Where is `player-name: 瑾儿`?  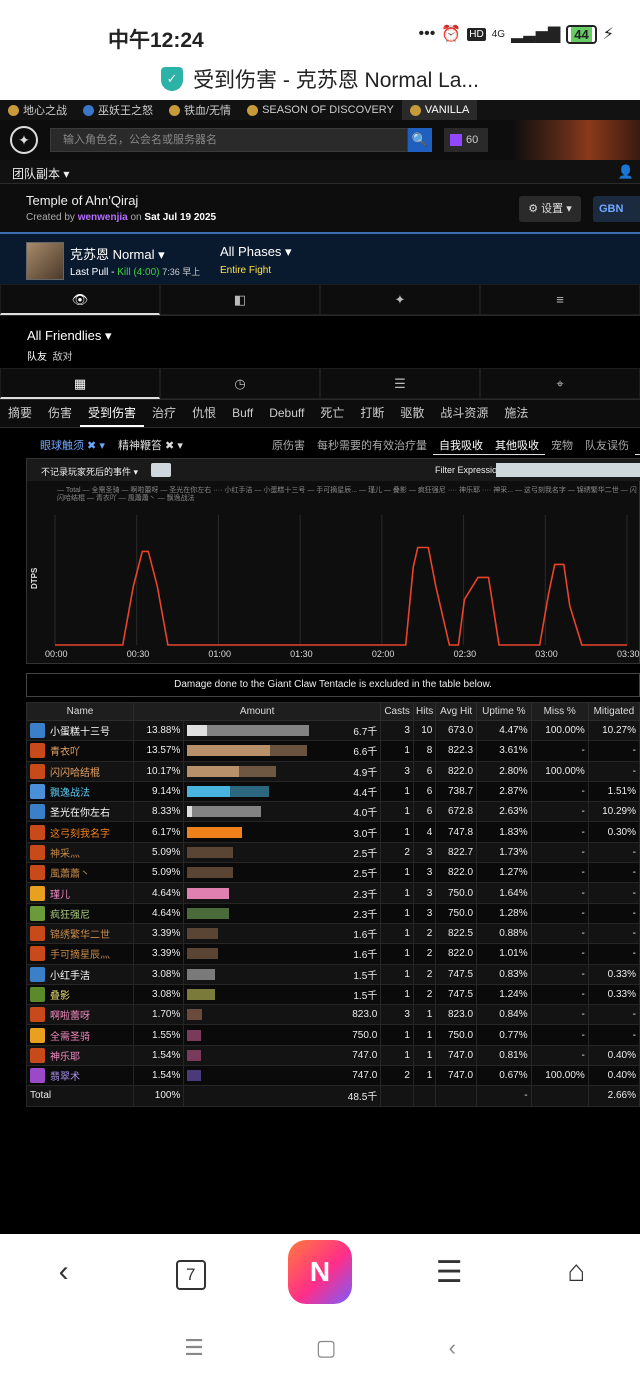 player-name: 瑾儿 is located at coordinates (60, 893).